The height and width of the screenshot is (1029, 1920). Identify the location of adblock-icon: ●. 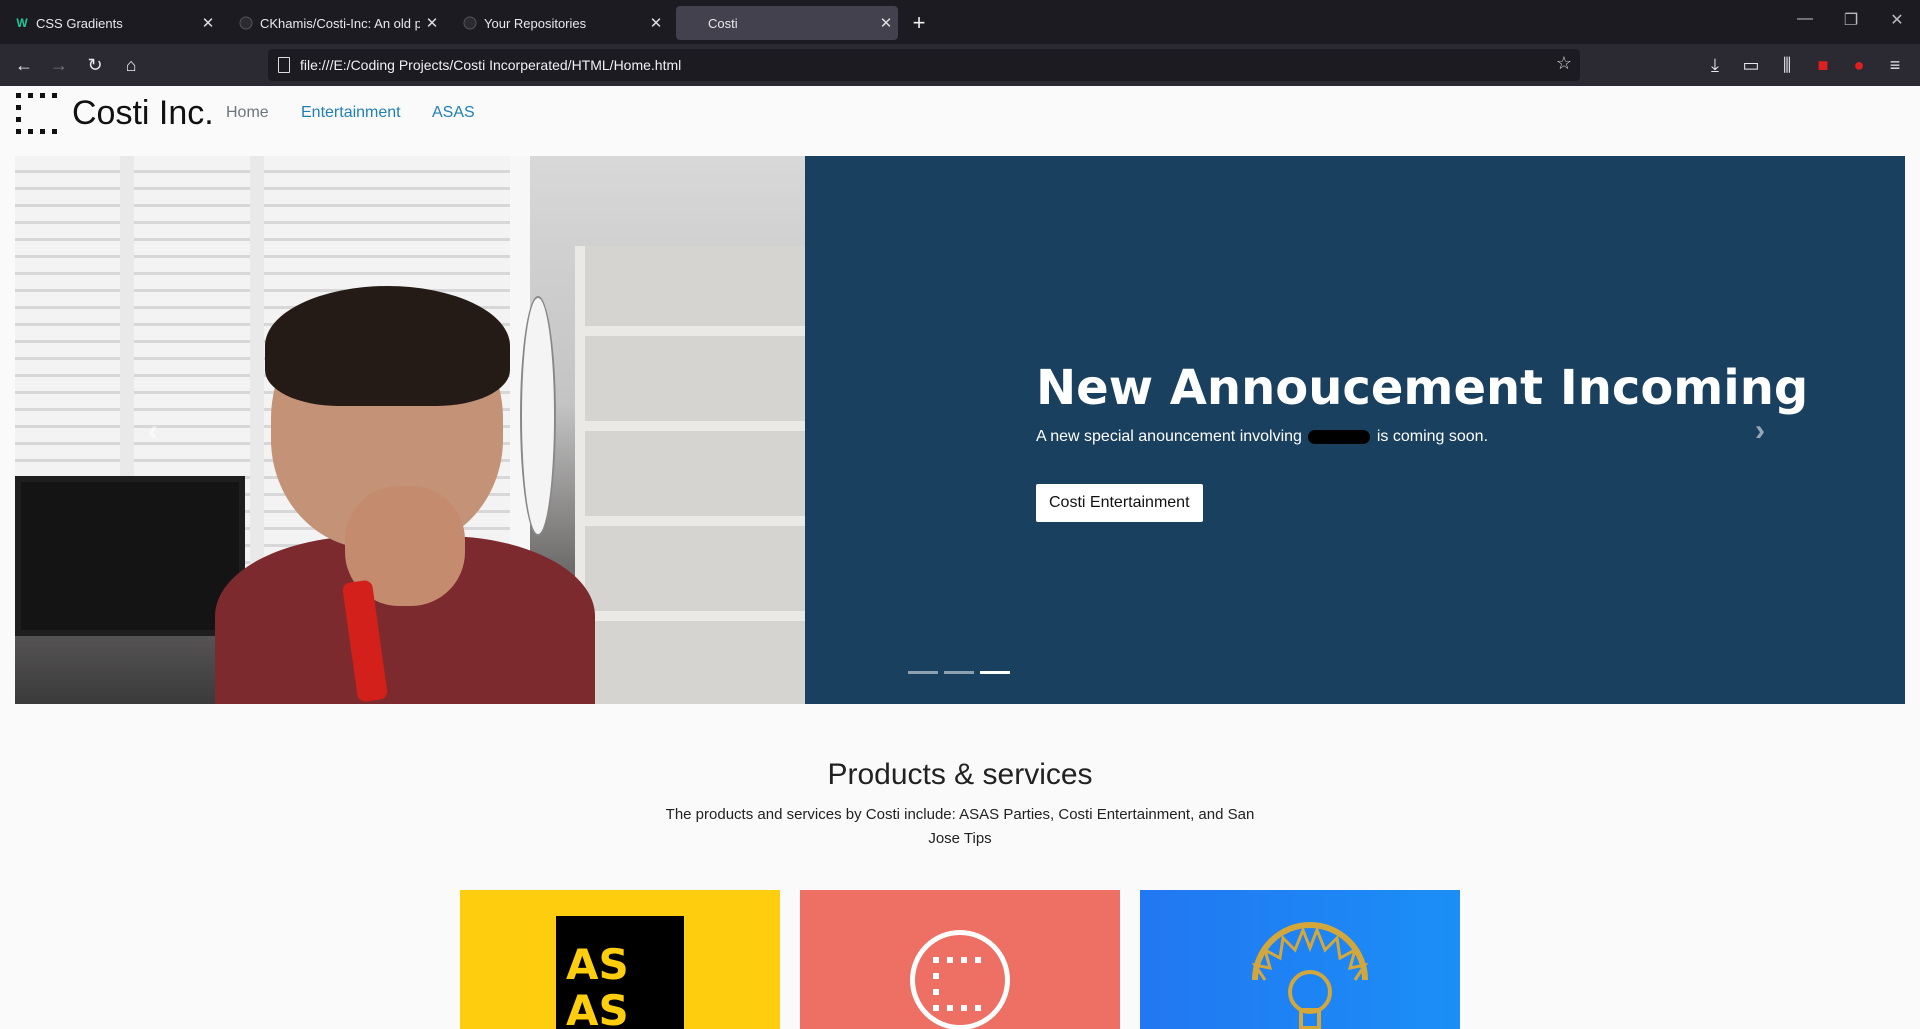
(1859, 65).